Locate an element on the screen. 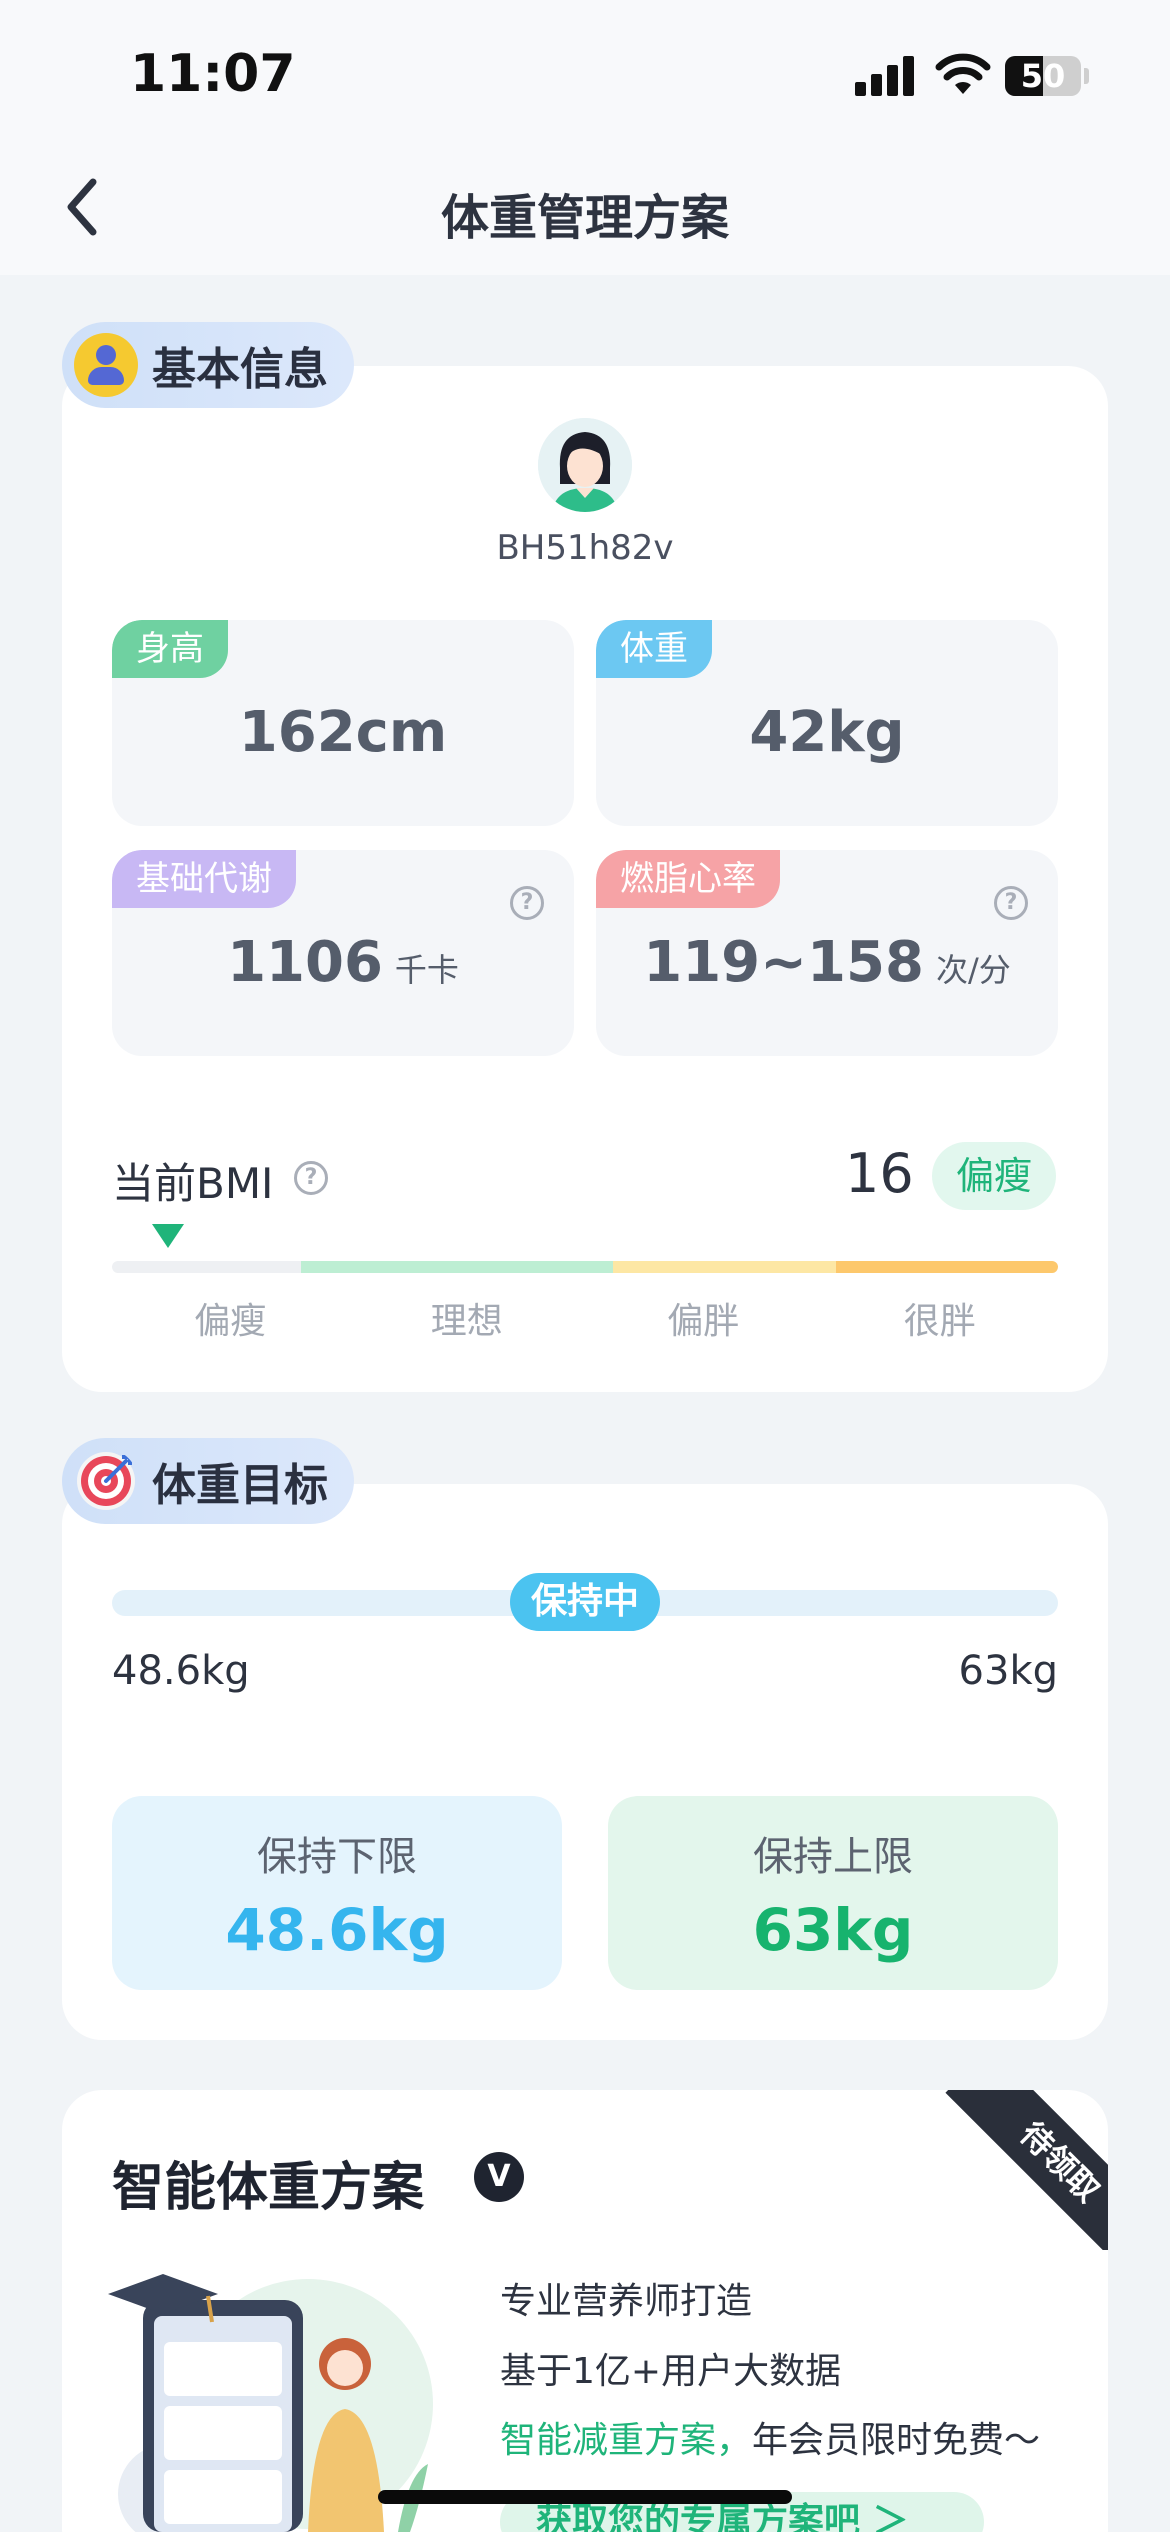 Image resolution: width=1170 pixels, height=2532 pixels. pending-ribbon: 待领取 is located at coordinates (1004, 2170).